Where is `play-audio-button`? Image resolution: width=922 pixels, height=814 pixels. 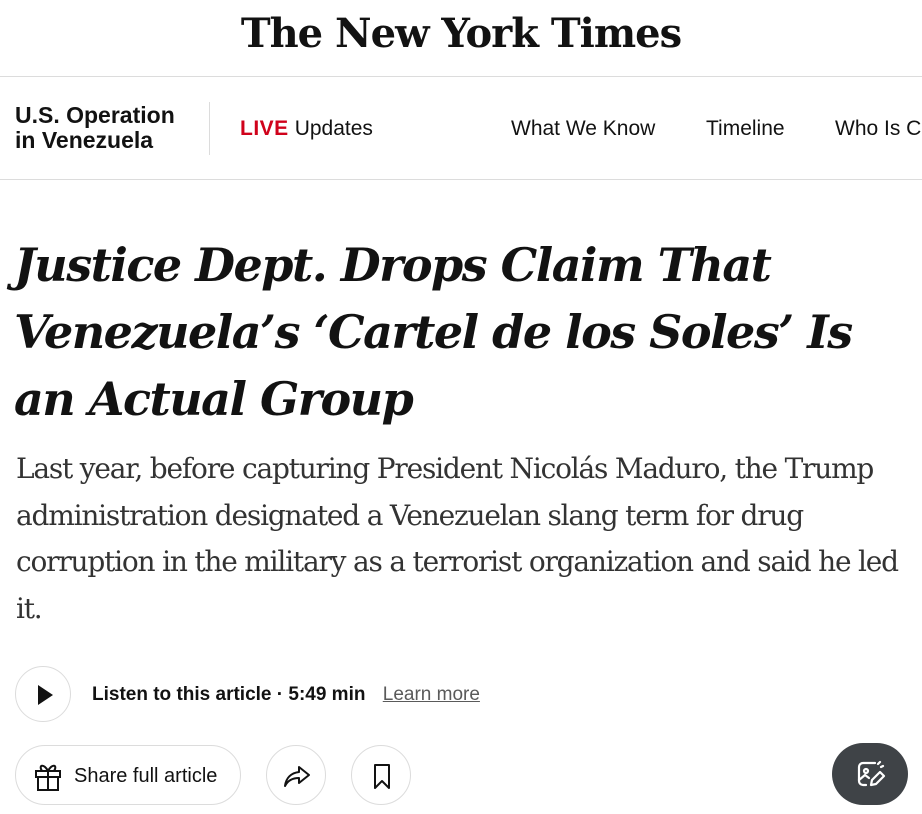
play-audio-button is located at coordinates (43, 694).